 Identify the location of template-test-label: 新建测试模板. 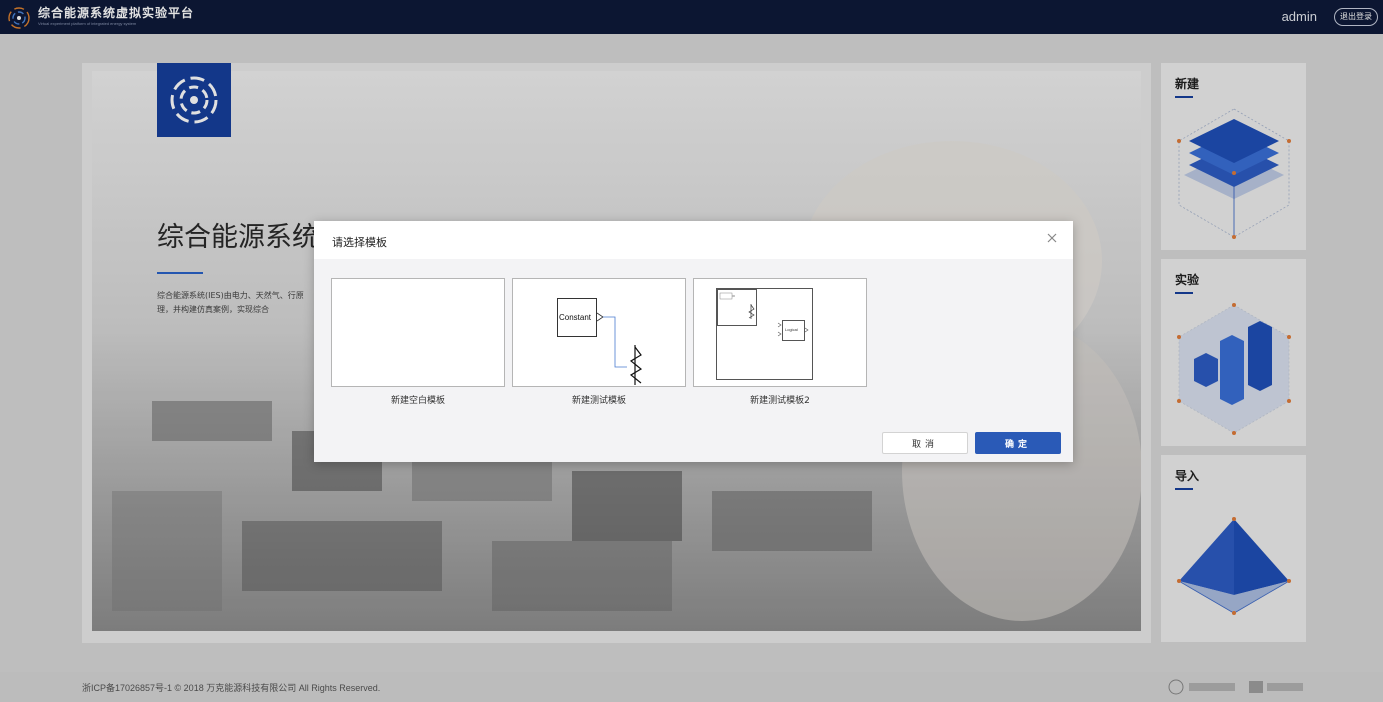
(598, 401).